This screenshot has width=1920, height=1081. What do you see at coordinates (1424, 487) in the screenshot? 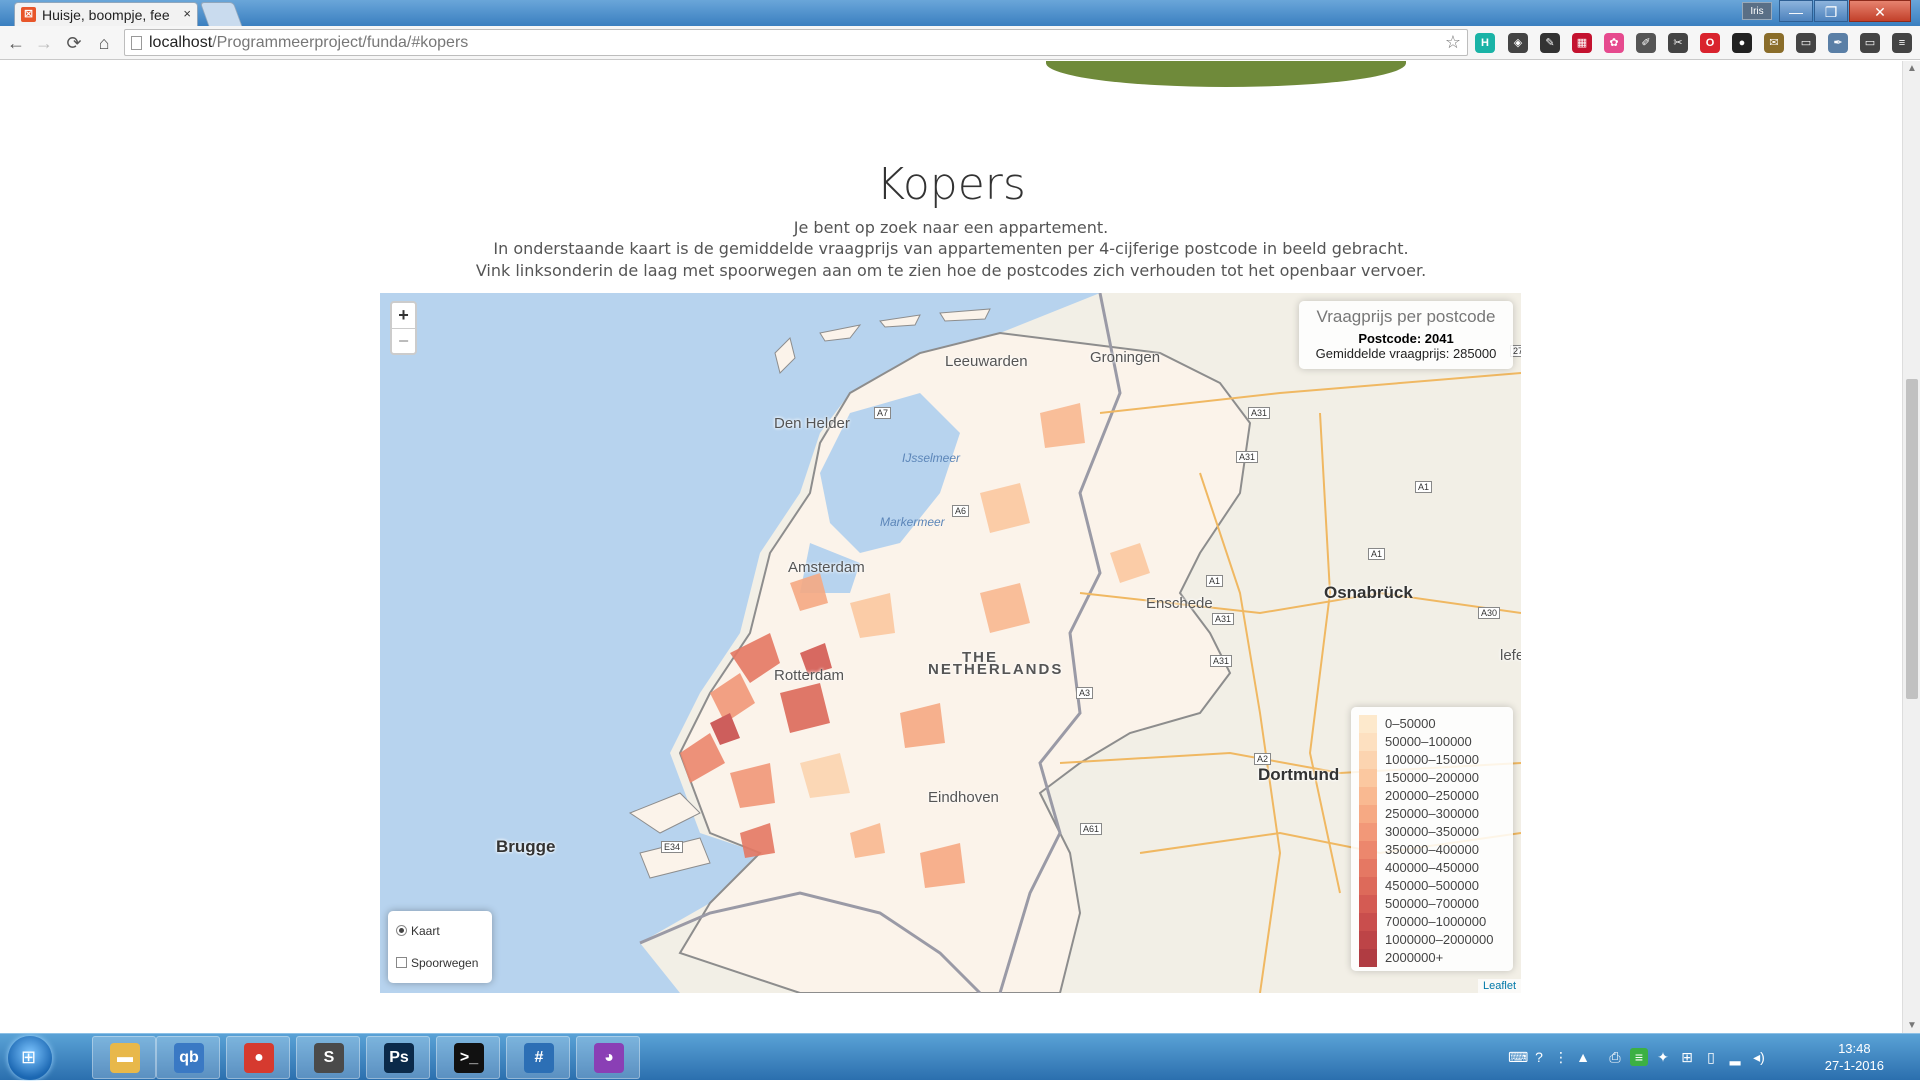
I see `highway-shield: A1` at bounding box center [1424, 487].